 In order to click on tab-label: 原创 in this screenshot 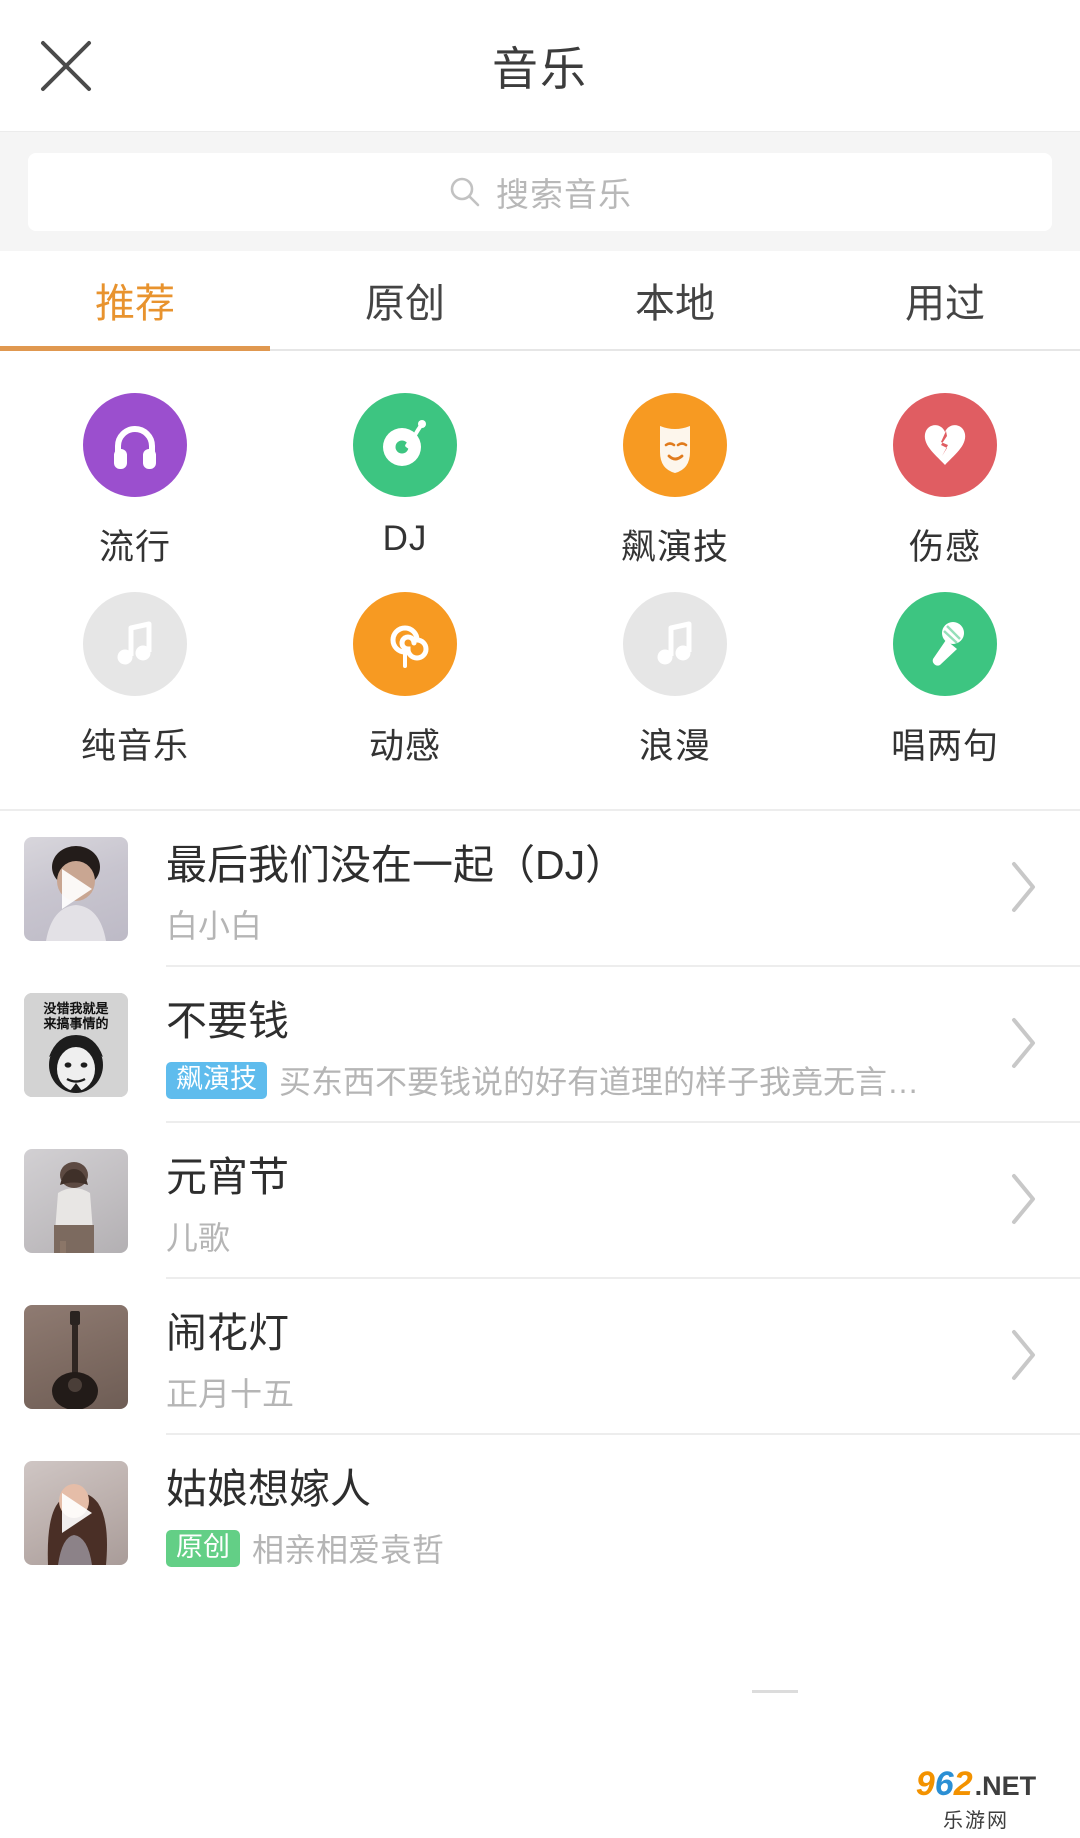, I will do `click(405, 304)`.